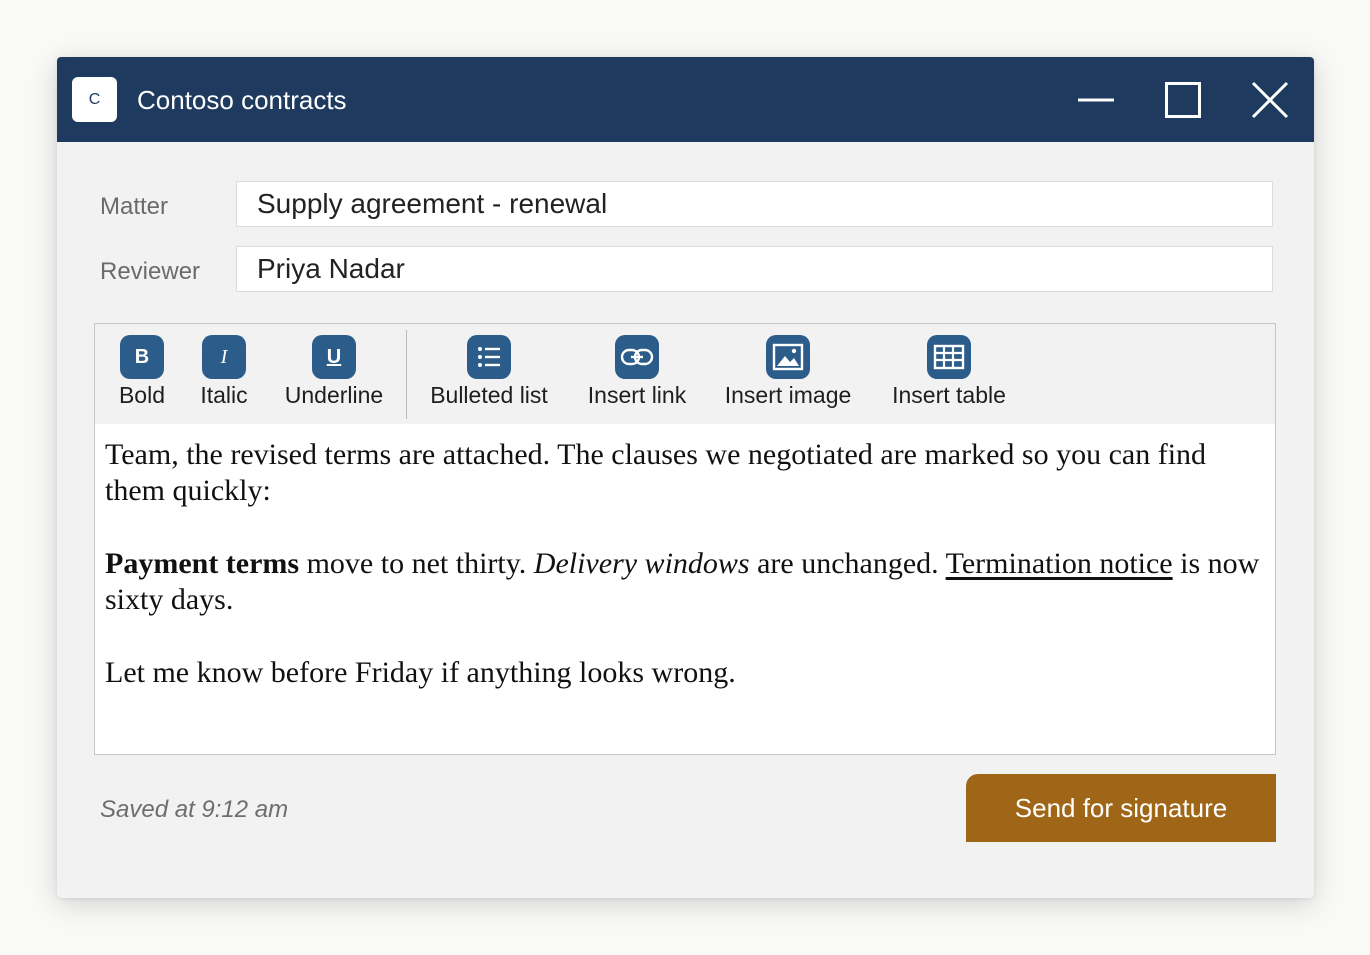 The height and width of the screenshot is (955, 1370). What do you see at coordinates (637, 357) in the screenshot?
I see `link-icon` at bounding box center [637, 357].